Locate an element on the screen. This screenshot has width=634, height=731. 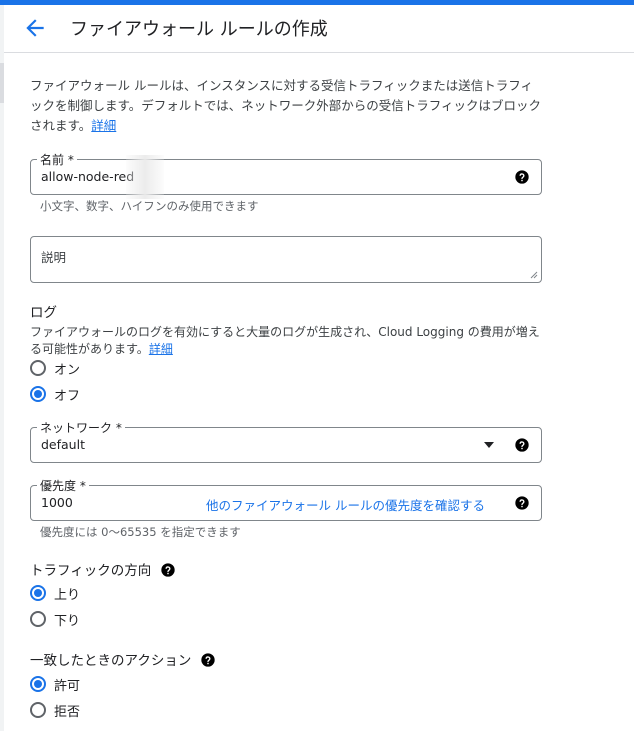
name-input-value: allow-node-red is located at coordinates (87, 176).